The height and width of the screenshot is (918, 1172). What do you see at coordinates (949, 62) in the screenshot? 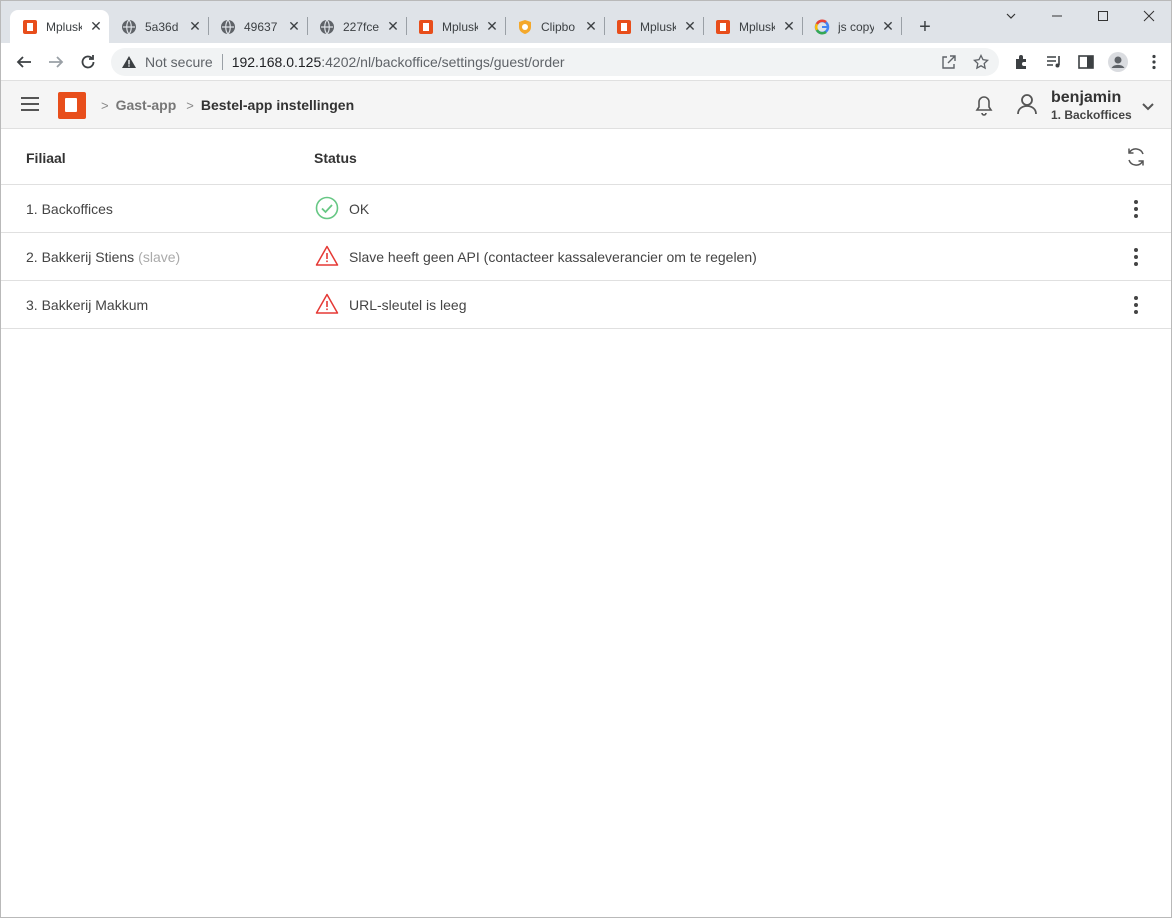
I see `share-icon` at bounding box center [949, 62].